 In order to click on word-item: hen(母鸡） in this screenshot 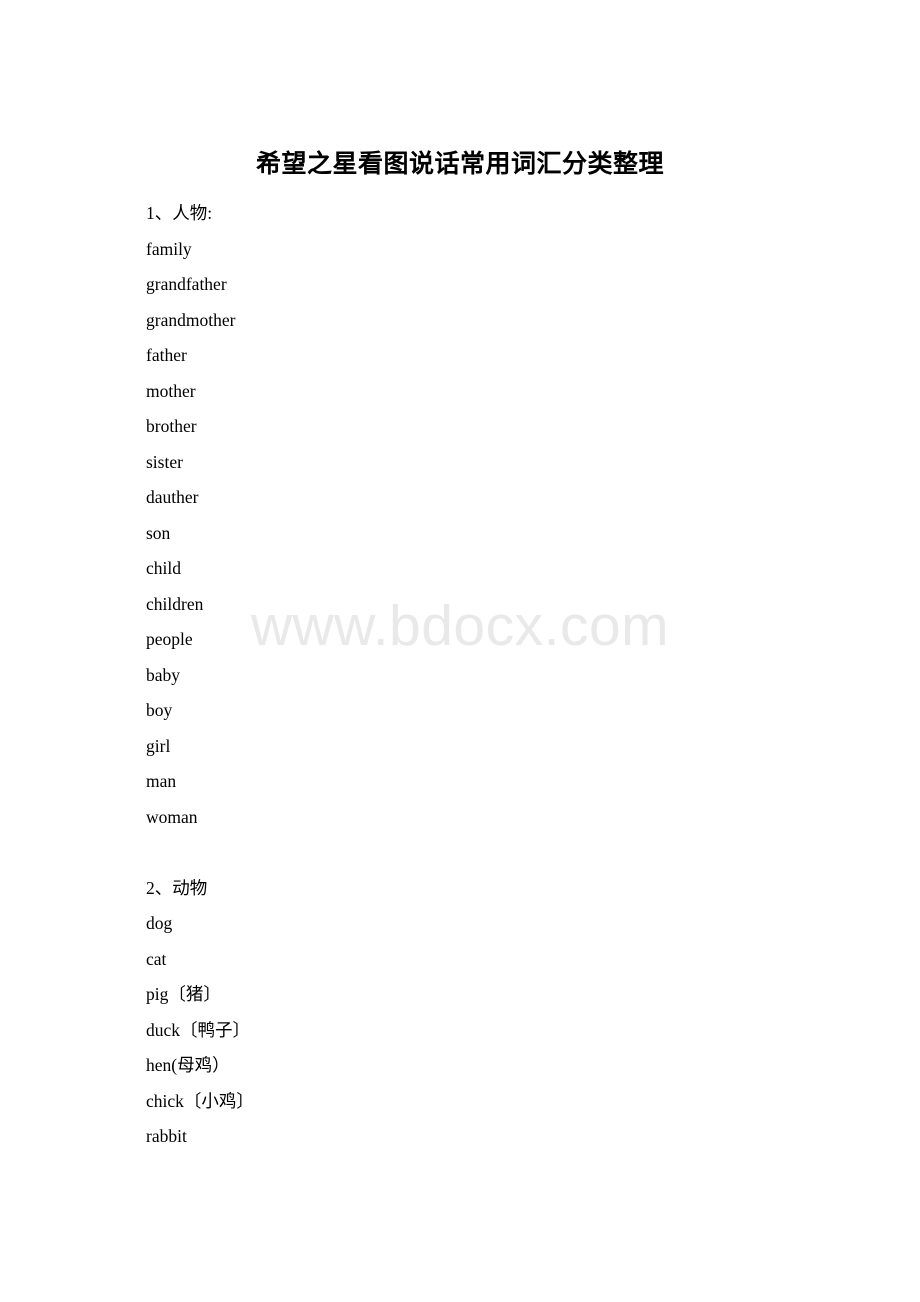, I will do `click(188, 1065)`.